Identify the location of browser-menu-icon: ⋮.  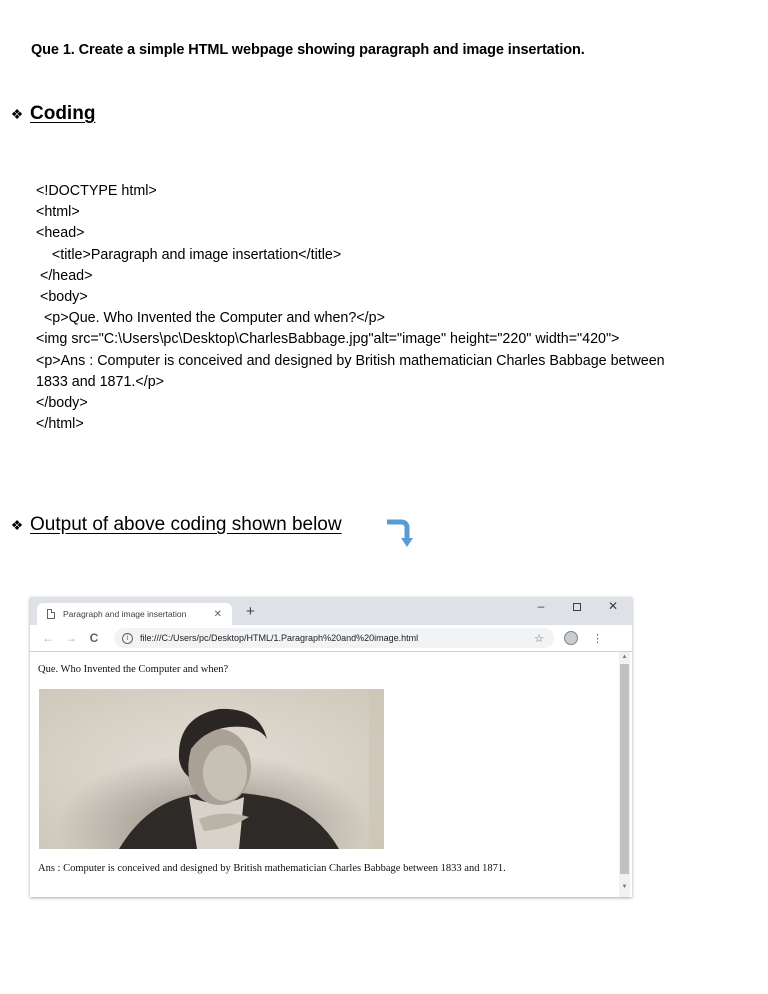
(597, 638).